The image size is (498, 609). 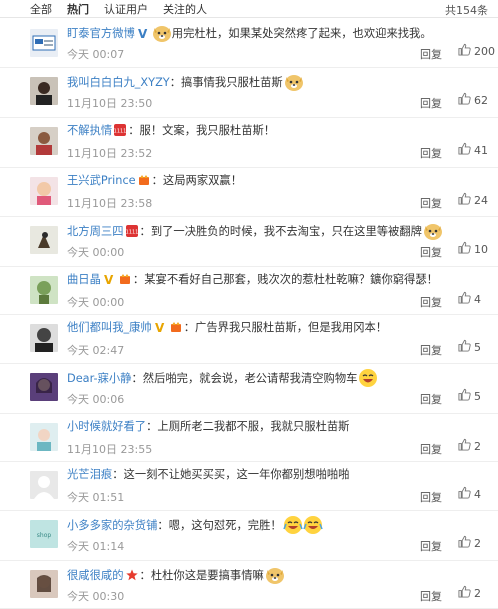 What do you see at coordinates (89, 474) in the screenshot?
I see `comment-username: 光芒泪痕` at bounding box center [89, 474].